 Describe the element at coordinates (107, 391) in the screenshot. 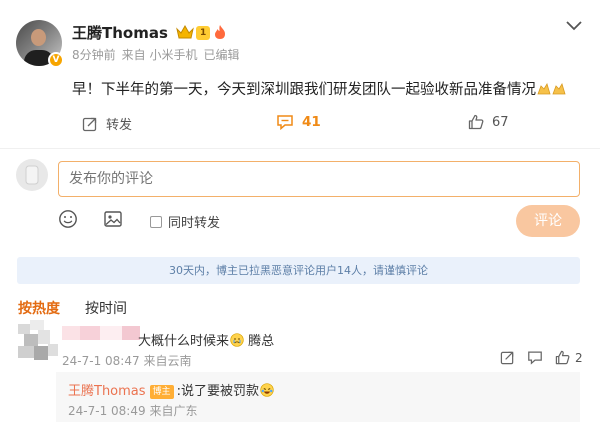

I see `reply-author: 王腾Thomas` at that location.